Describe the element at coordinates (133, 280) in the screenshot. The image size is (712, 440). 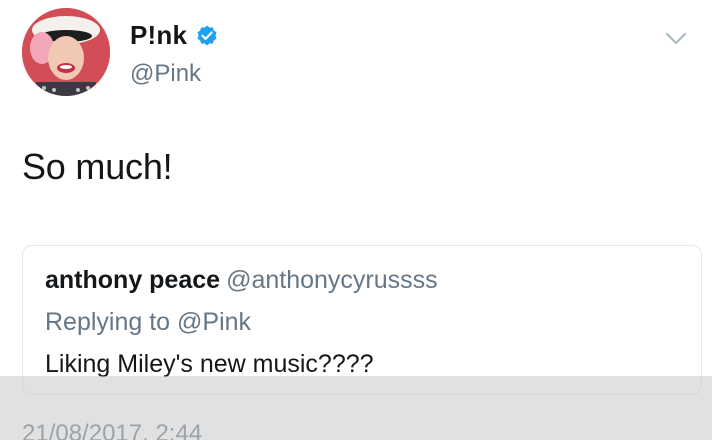
I see `quoted-author-name: anthony peace` at that location.